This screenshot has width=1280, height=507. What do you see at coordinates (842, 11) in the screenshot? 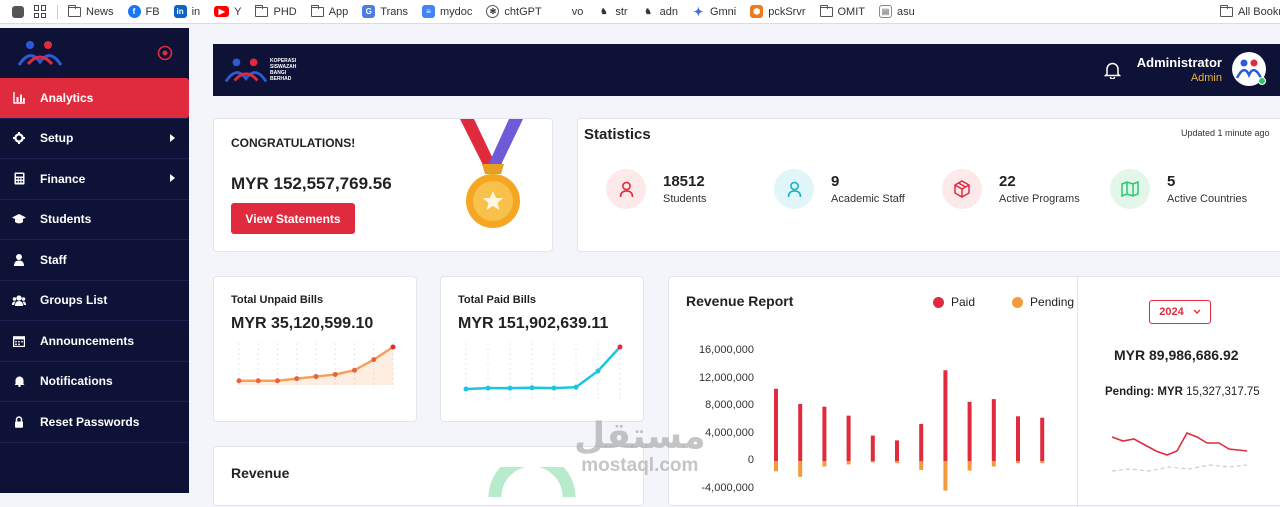
I see `bookmark-omit: OMIT` at bounding box center [842, 11].